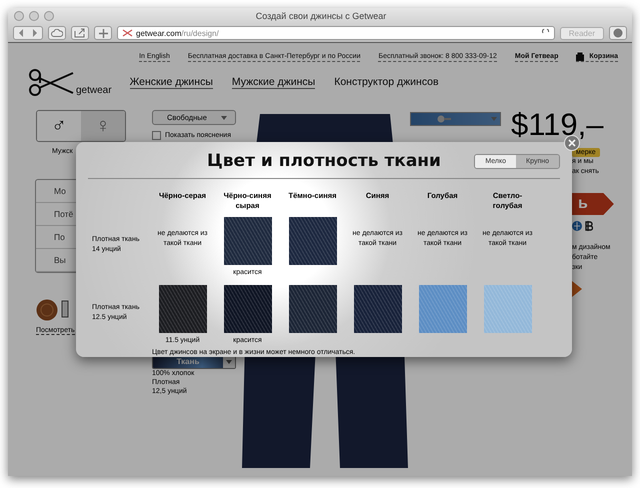  Describe the element at coordinates (171, 82) in the screenshot. I see `nav-link: Женские джинсы` at that location.